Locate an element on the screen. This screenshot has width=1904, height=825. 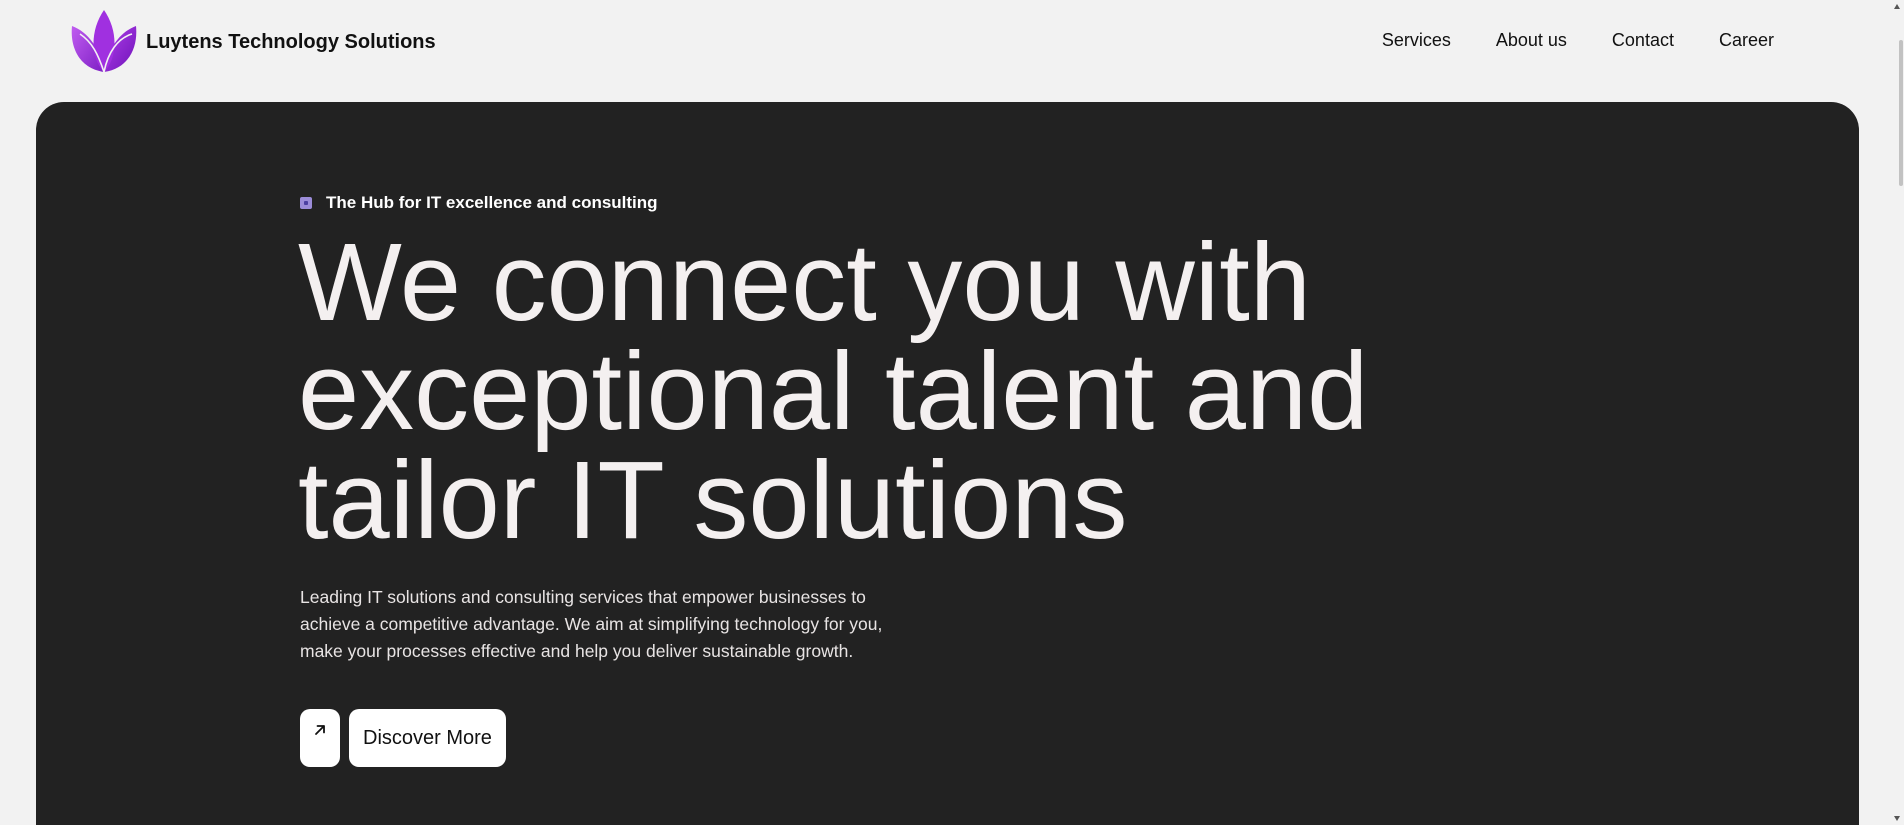
nav-item-career: Career is located at coordinates (1746, 40).